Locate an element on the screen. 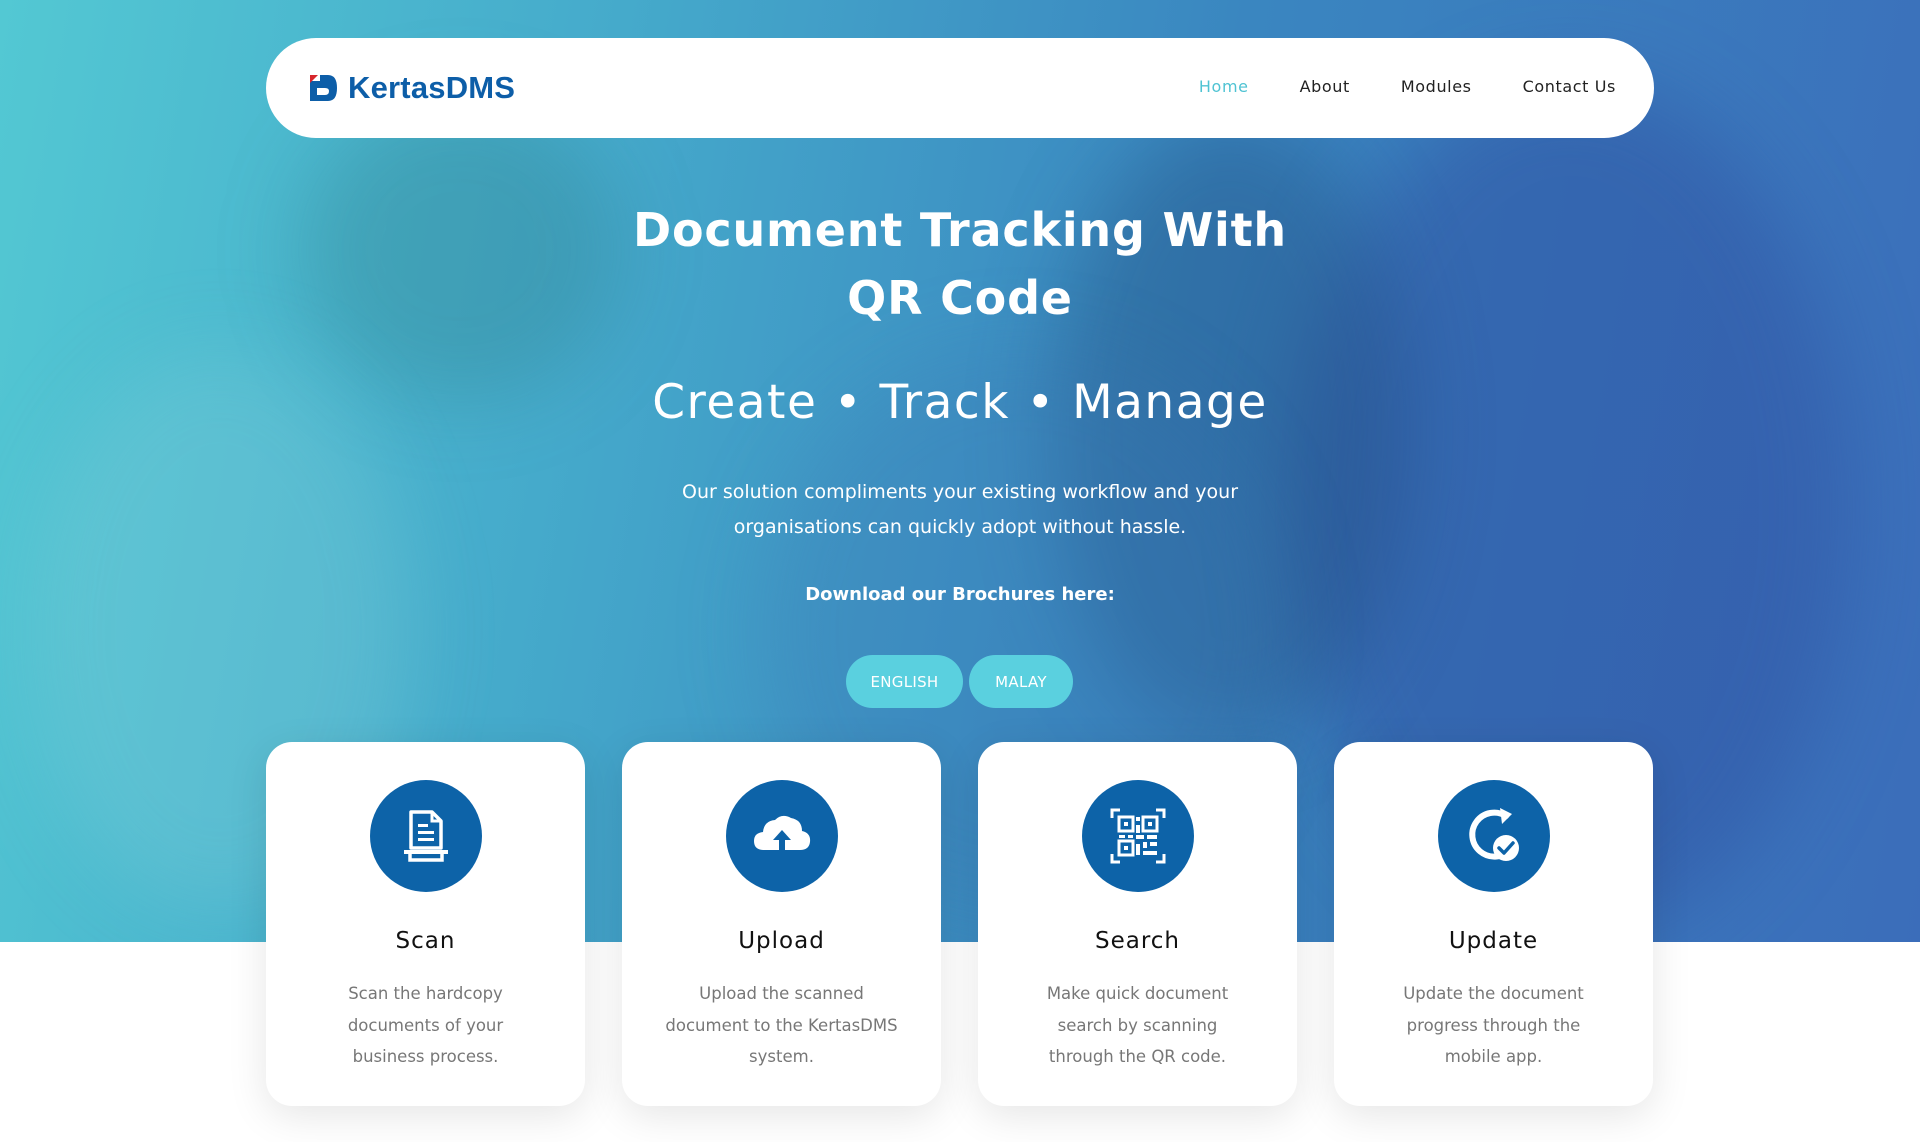  feature-description-line: documents of your is located at coordinates (425, 1025).